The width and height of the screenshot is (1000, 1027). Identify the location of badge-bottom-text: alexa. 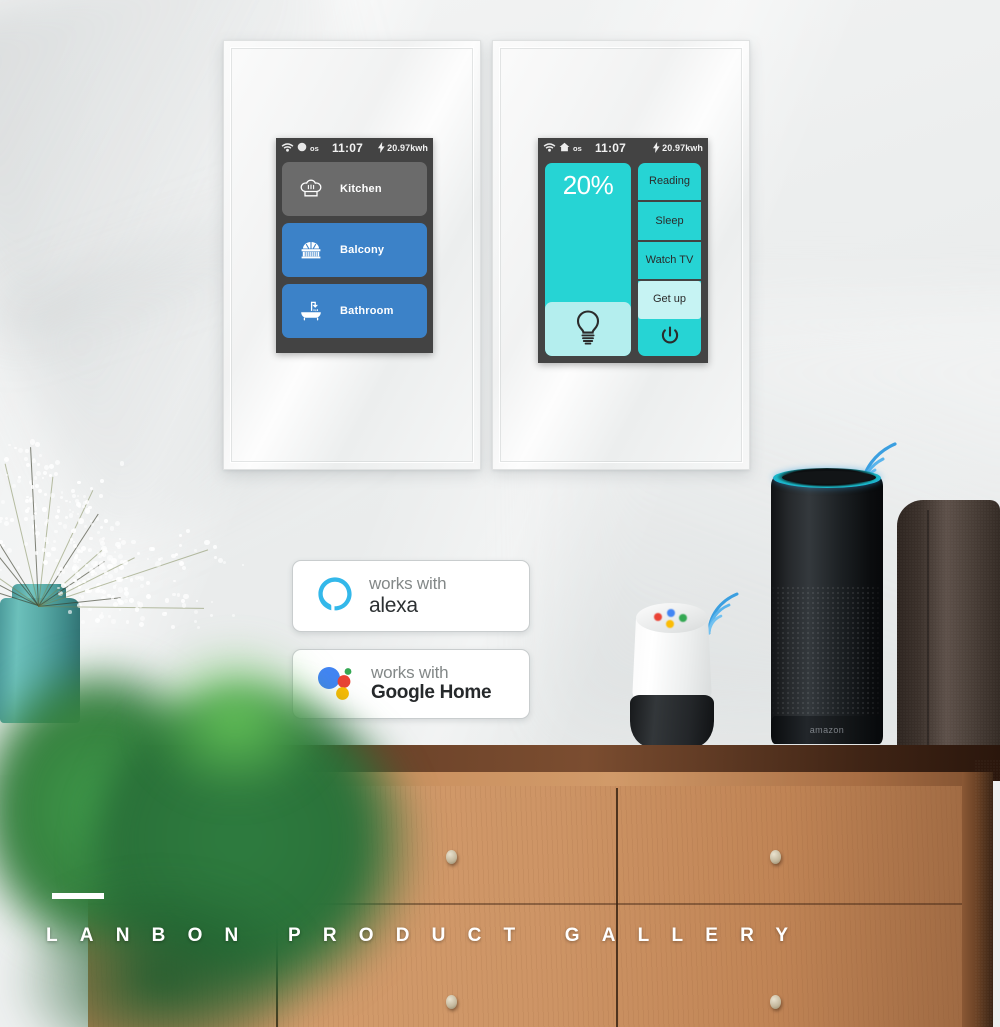
(393, 605).